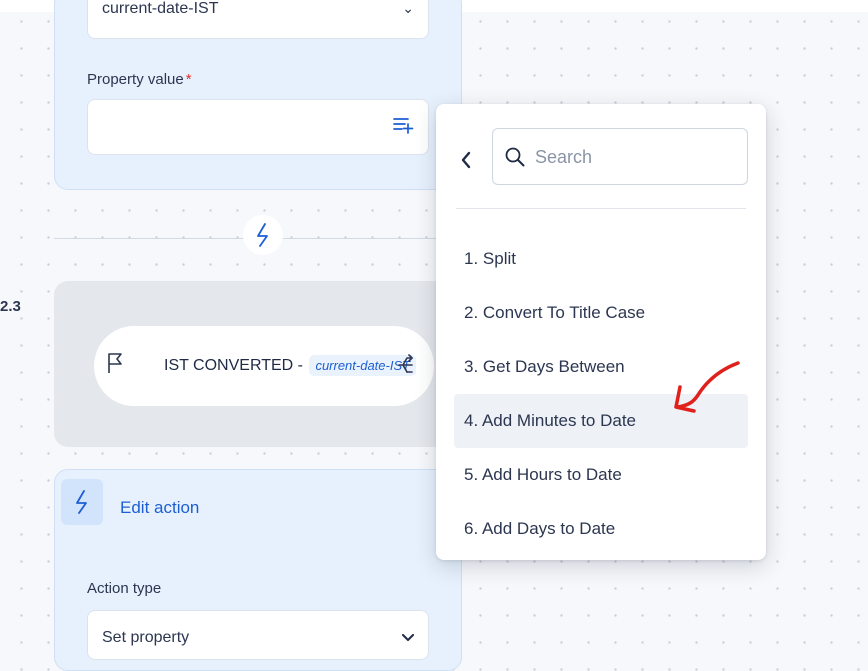 The image size is (868, 671). What do you see at coordinates (258, 570) in the screenshot?
I see `edit-action-panel: Edit action Action type Set property` at bounding box center [258, 570].